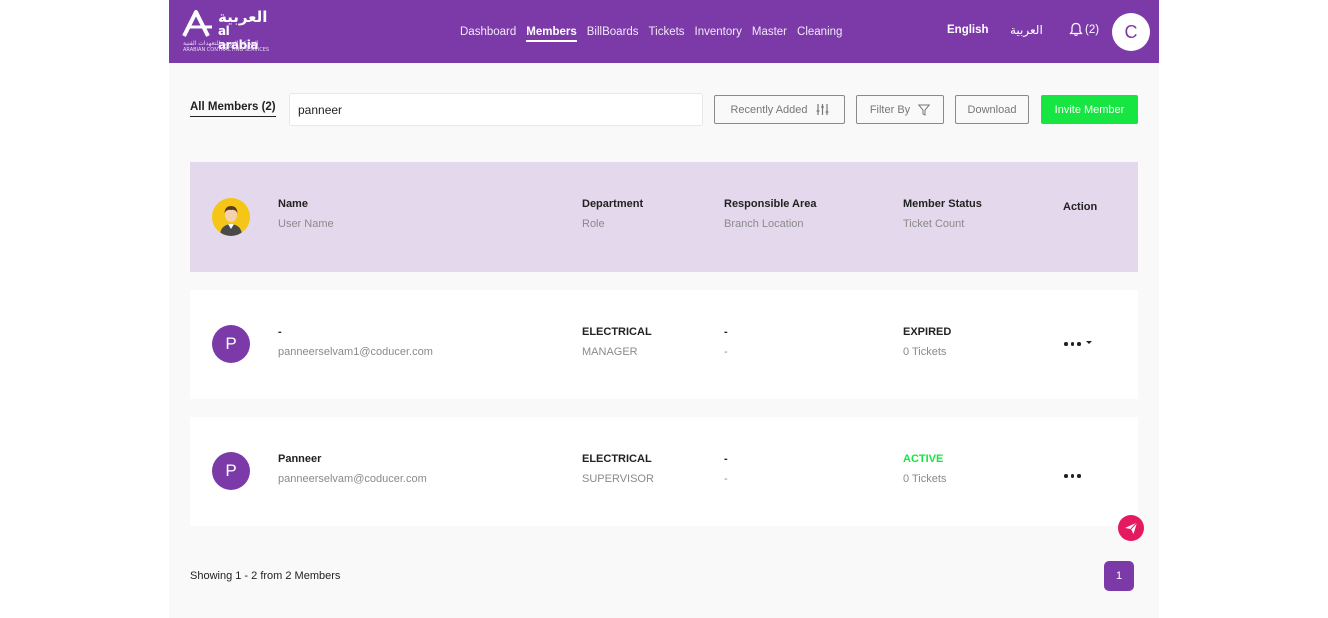  I want to click on user-avatar-icon, so click(231, 217).